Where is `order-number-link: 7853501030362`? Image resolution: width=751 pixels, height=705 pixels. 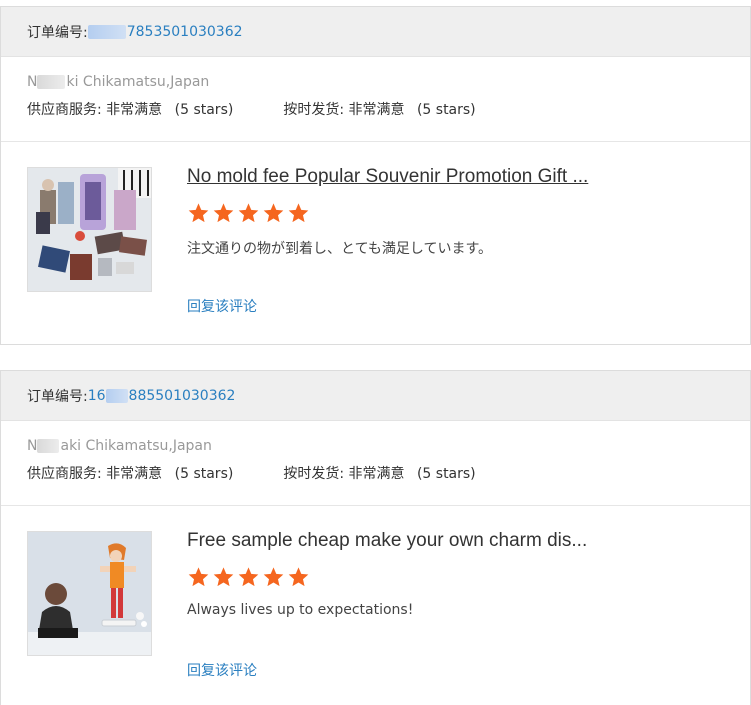 order-number-link: 7853501030362 is located at coordinates (185, 32).